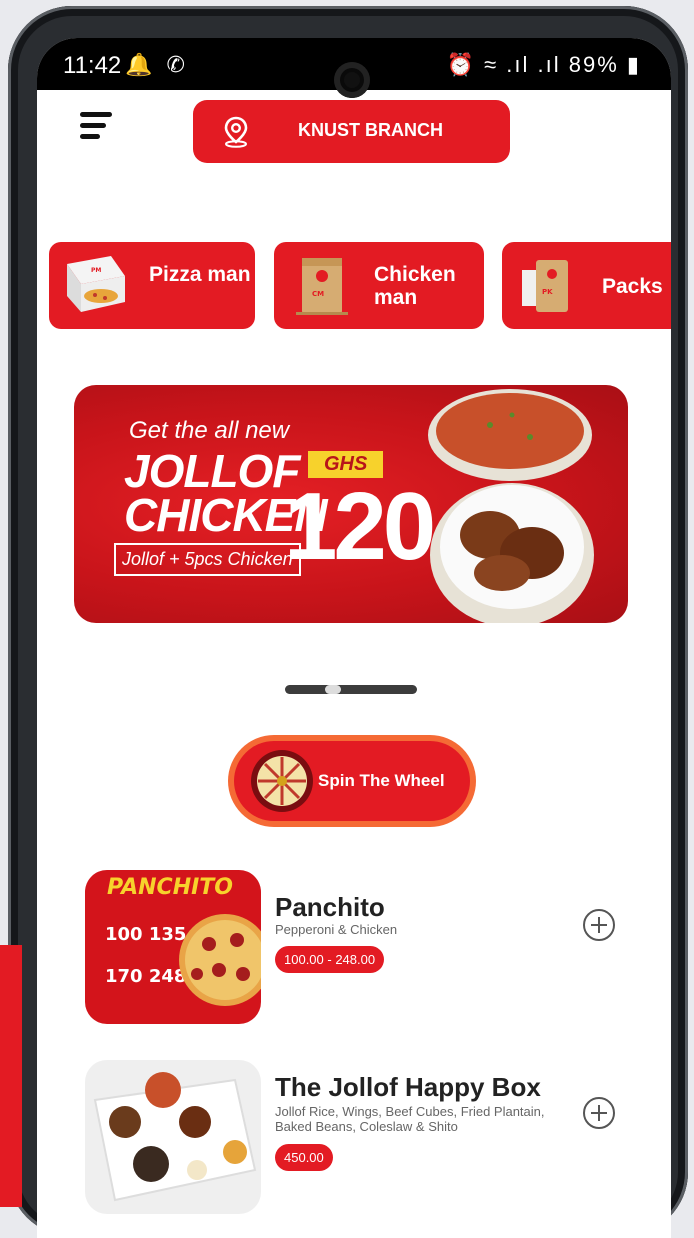 The width and height of the screenshot is (694, 1238). I want to click on spin-label: Spin The Wheel, so click(381, 780).